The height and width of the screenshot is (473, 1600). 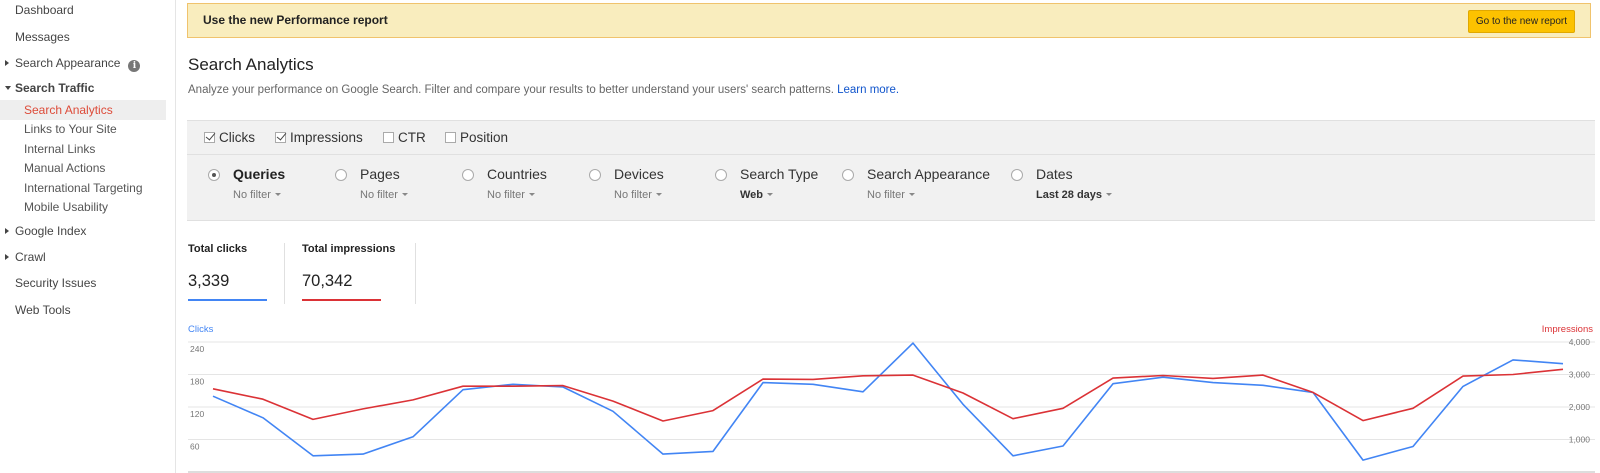 I want to click on y-right-tick-label: 4,000, so click(x=1580, y=342).